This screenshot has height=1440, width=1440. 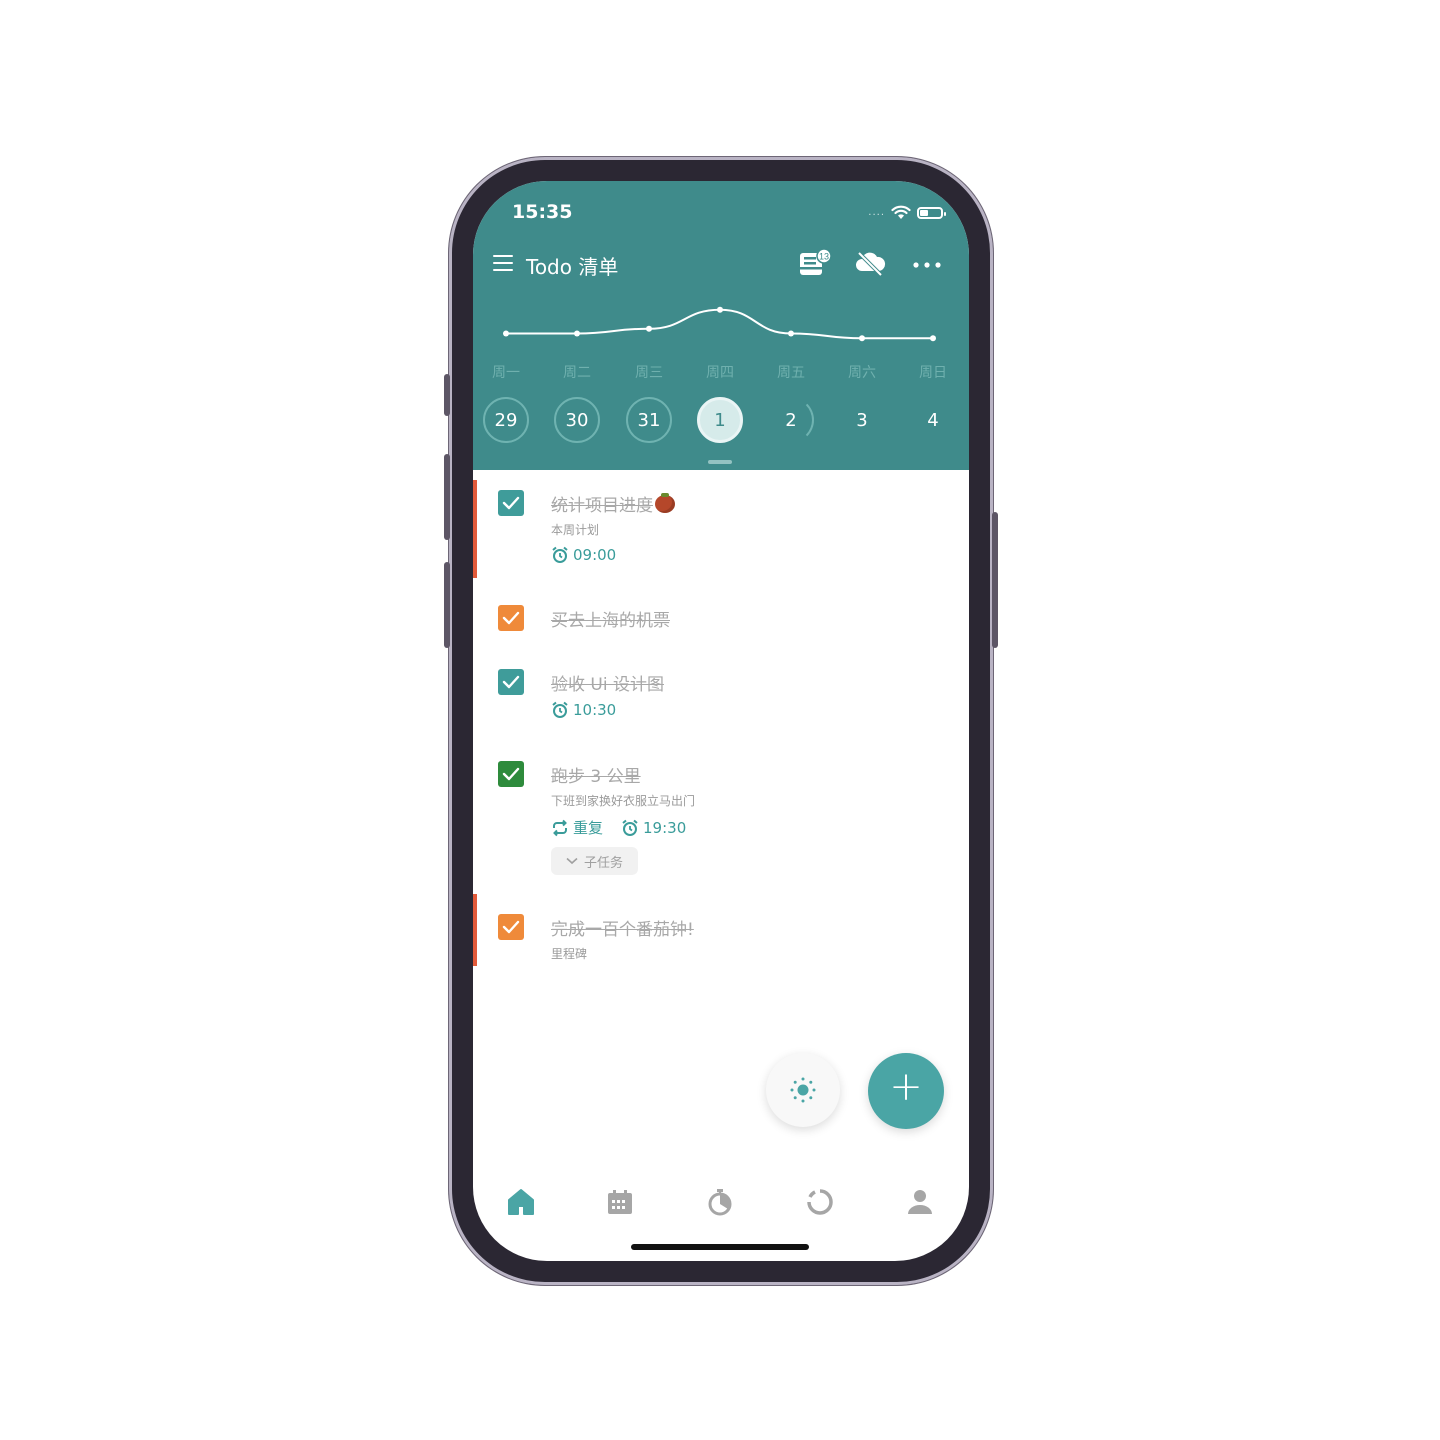 What do you see at coordinates (542, 212) in the screenshot?
I see `status-time: 15:35` at bounding box center [542, 212].